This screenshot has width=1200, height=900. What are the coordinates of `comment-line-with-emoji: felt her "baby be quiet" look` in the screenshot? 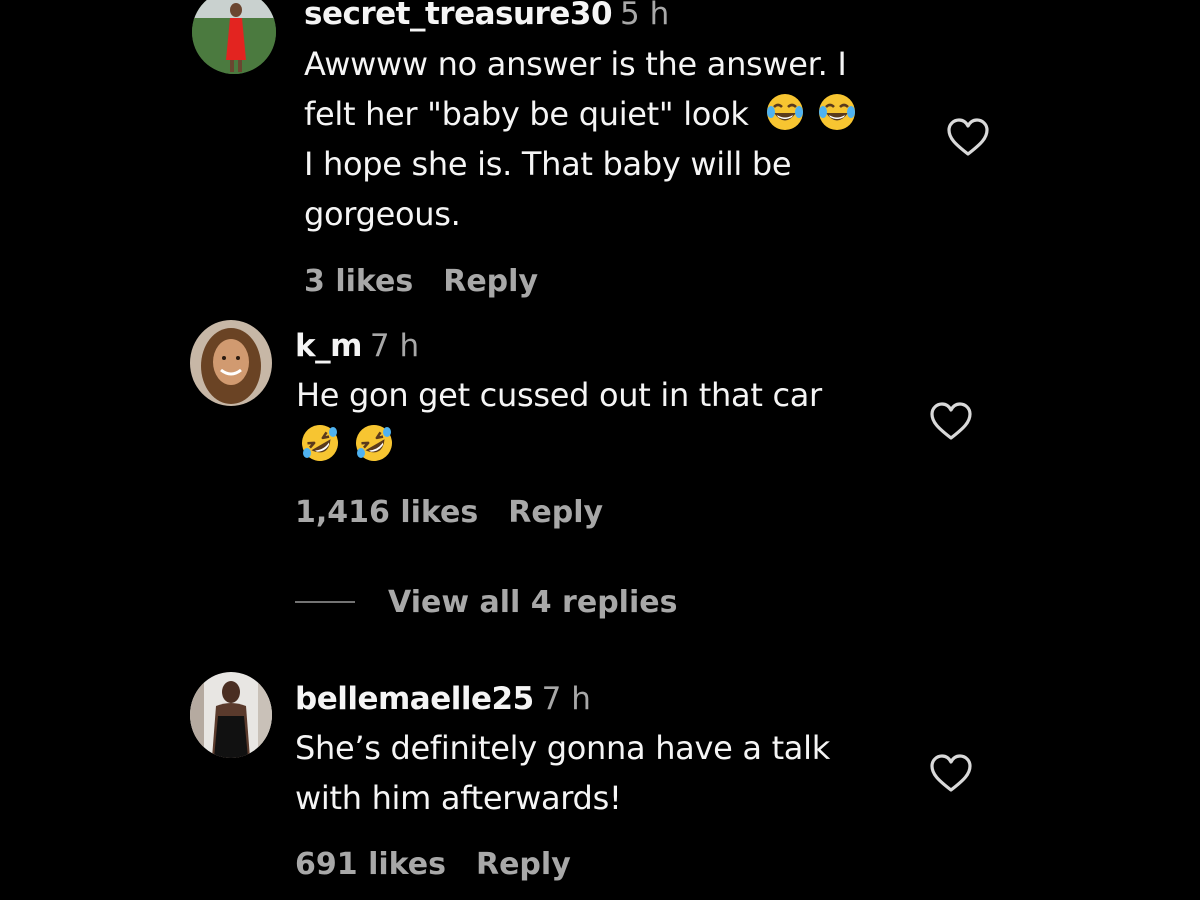 It's located at (580, 114).